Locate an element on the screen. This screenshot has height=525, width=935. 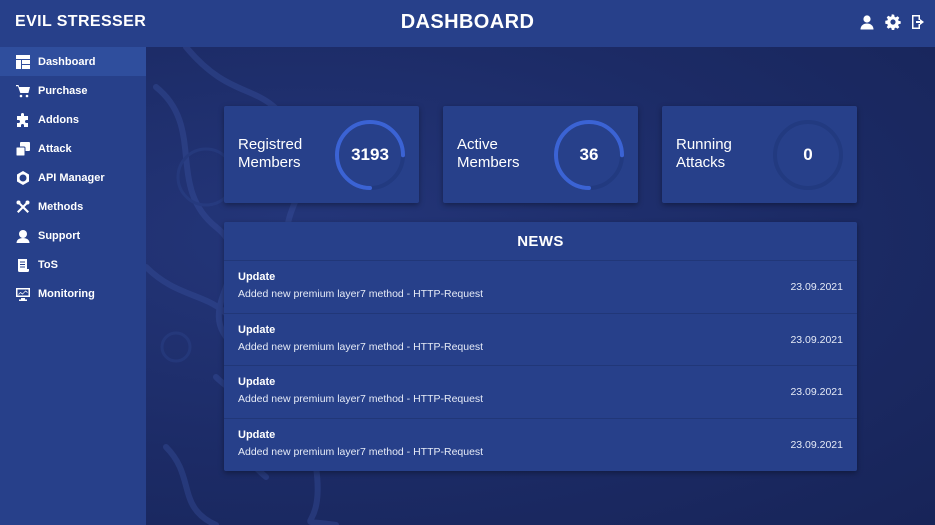
attack-icon is located at coordinates (22, 148).